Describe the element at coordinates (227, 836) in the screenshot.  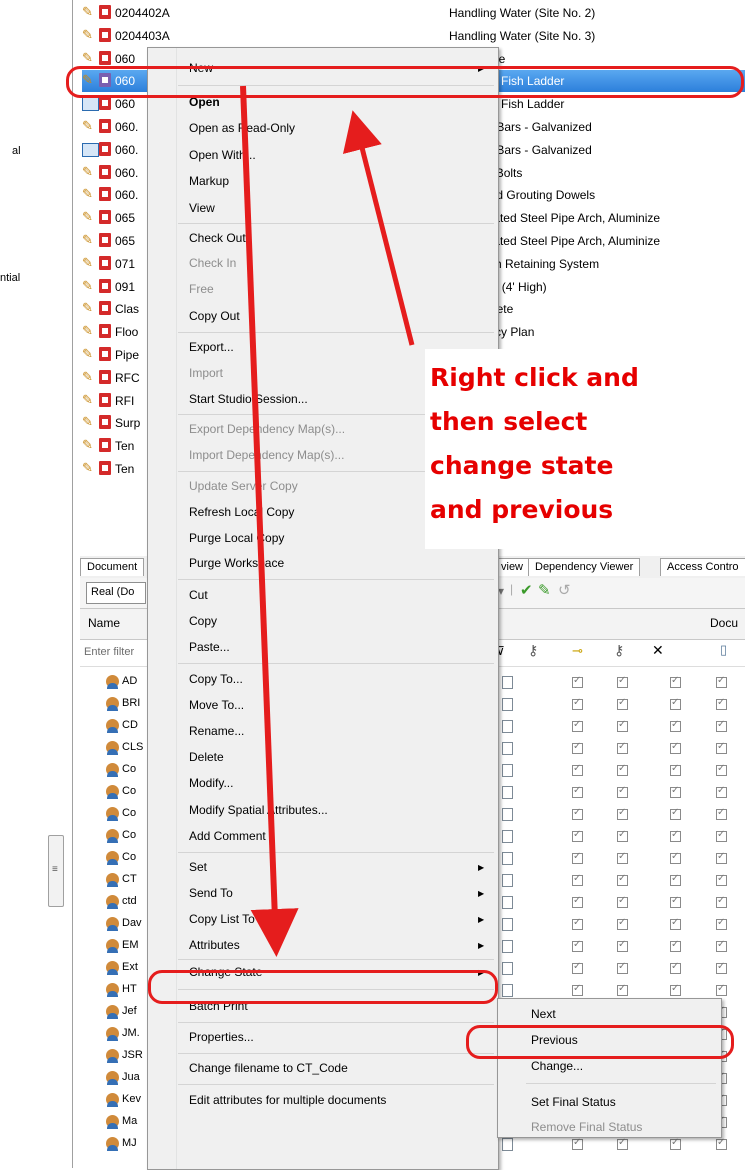
I see `menu-item: Add Comment` at that location.